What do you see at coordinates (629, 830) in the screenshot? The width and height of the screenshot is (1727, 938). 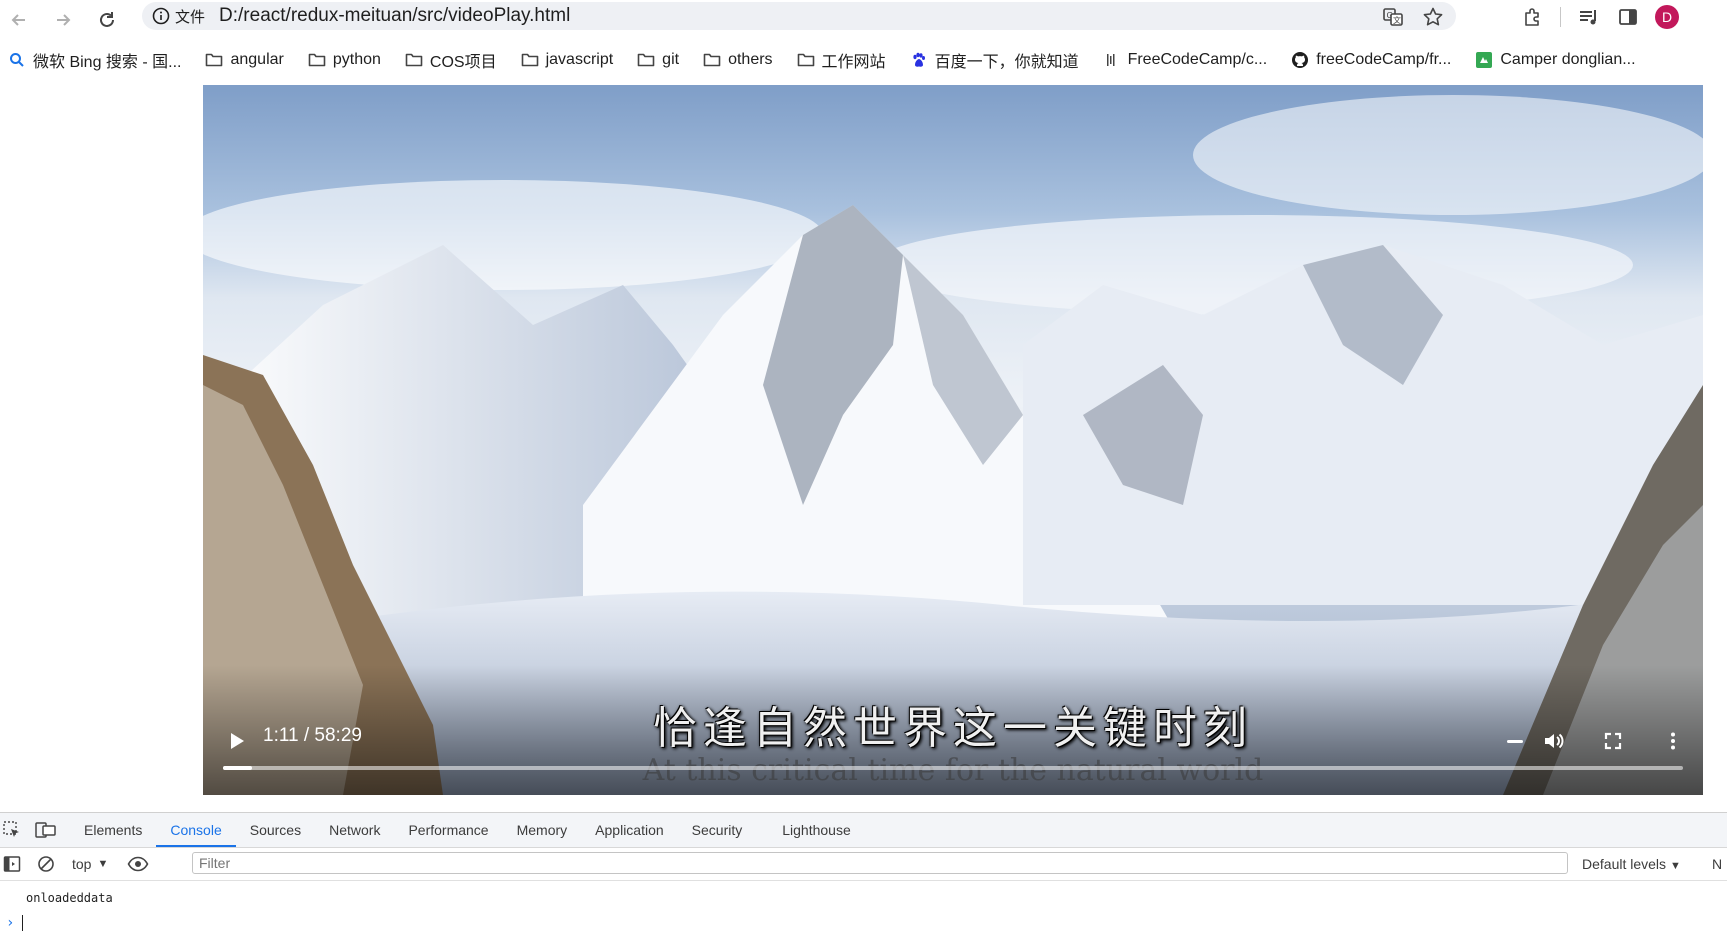 I see `devtools-tab-application: Application` at bounding box center [629, 830].